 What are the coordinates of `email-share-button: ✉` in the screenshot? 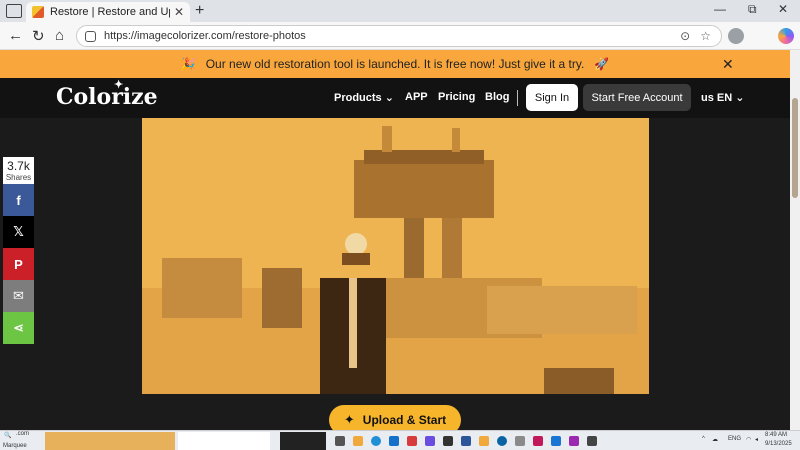 It's located at (18, 296).